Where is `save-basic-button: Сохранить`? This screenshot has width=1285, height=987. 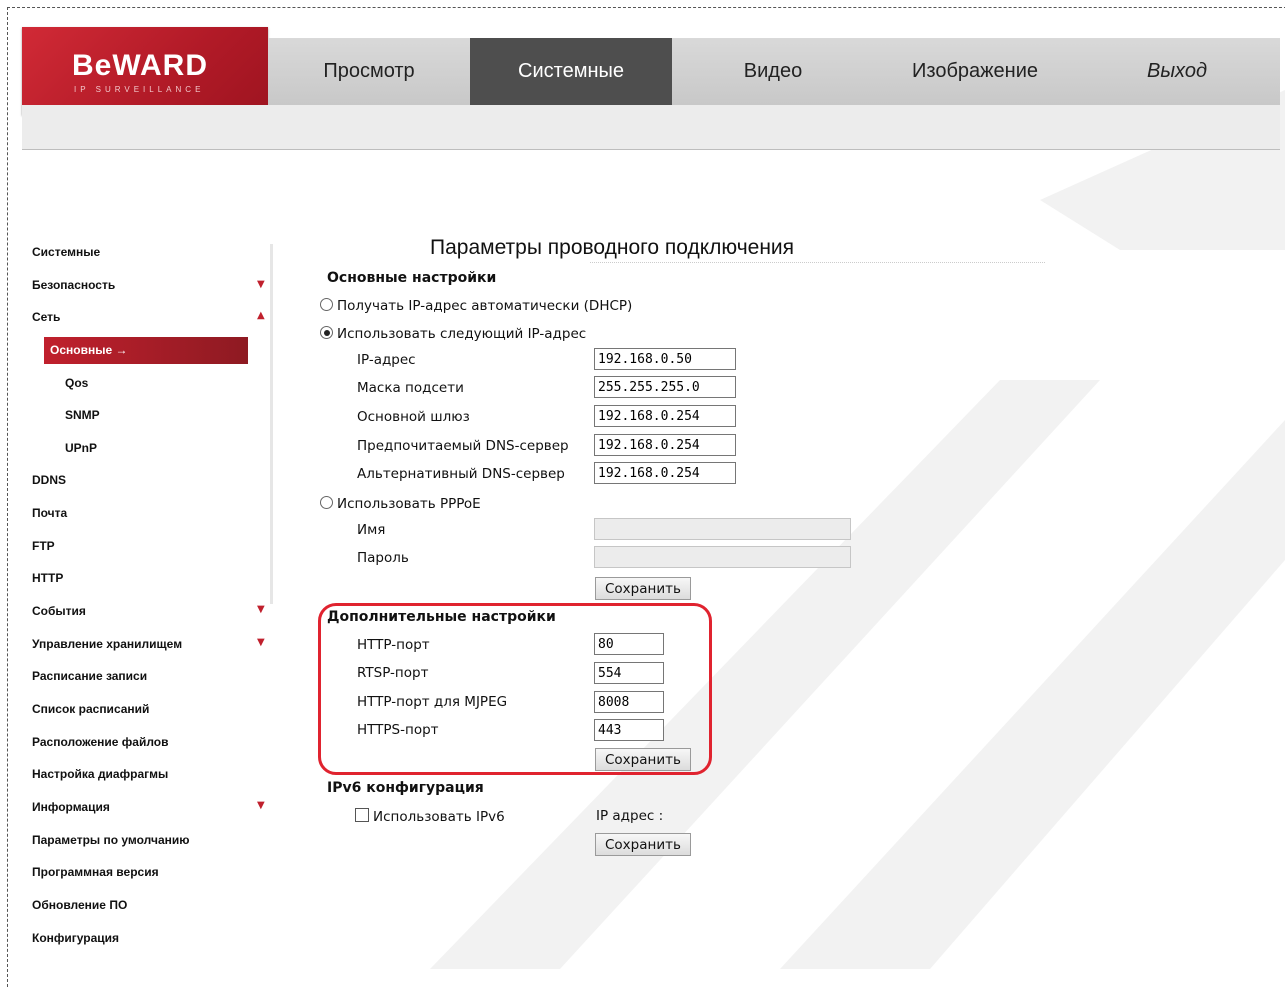
save-basic-button: Сохранить is located at coordinates (643, 588).